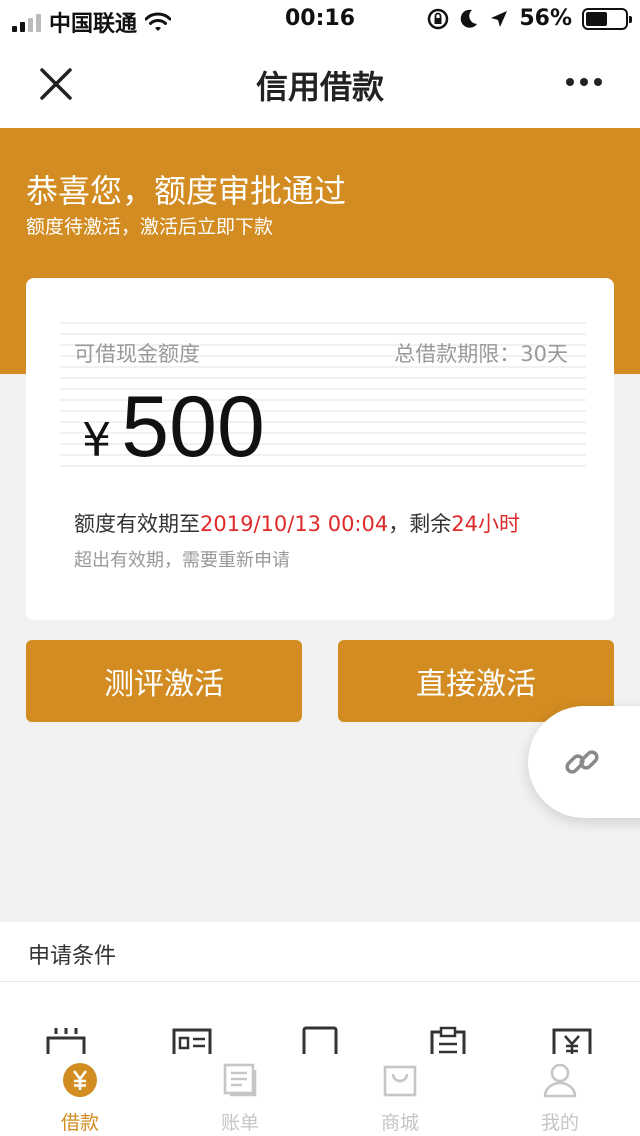  I want to click on validity-note: 超出有效期，需要重新申请, so click(182, 560).